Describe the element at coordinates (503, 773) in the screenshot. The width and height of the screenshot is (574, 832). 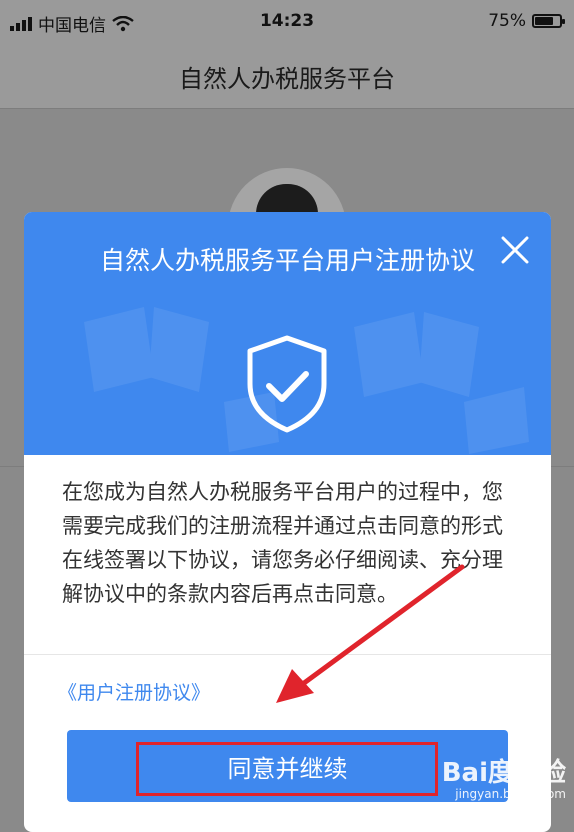
I see `watermark-brand: Bai度经验` at that location.